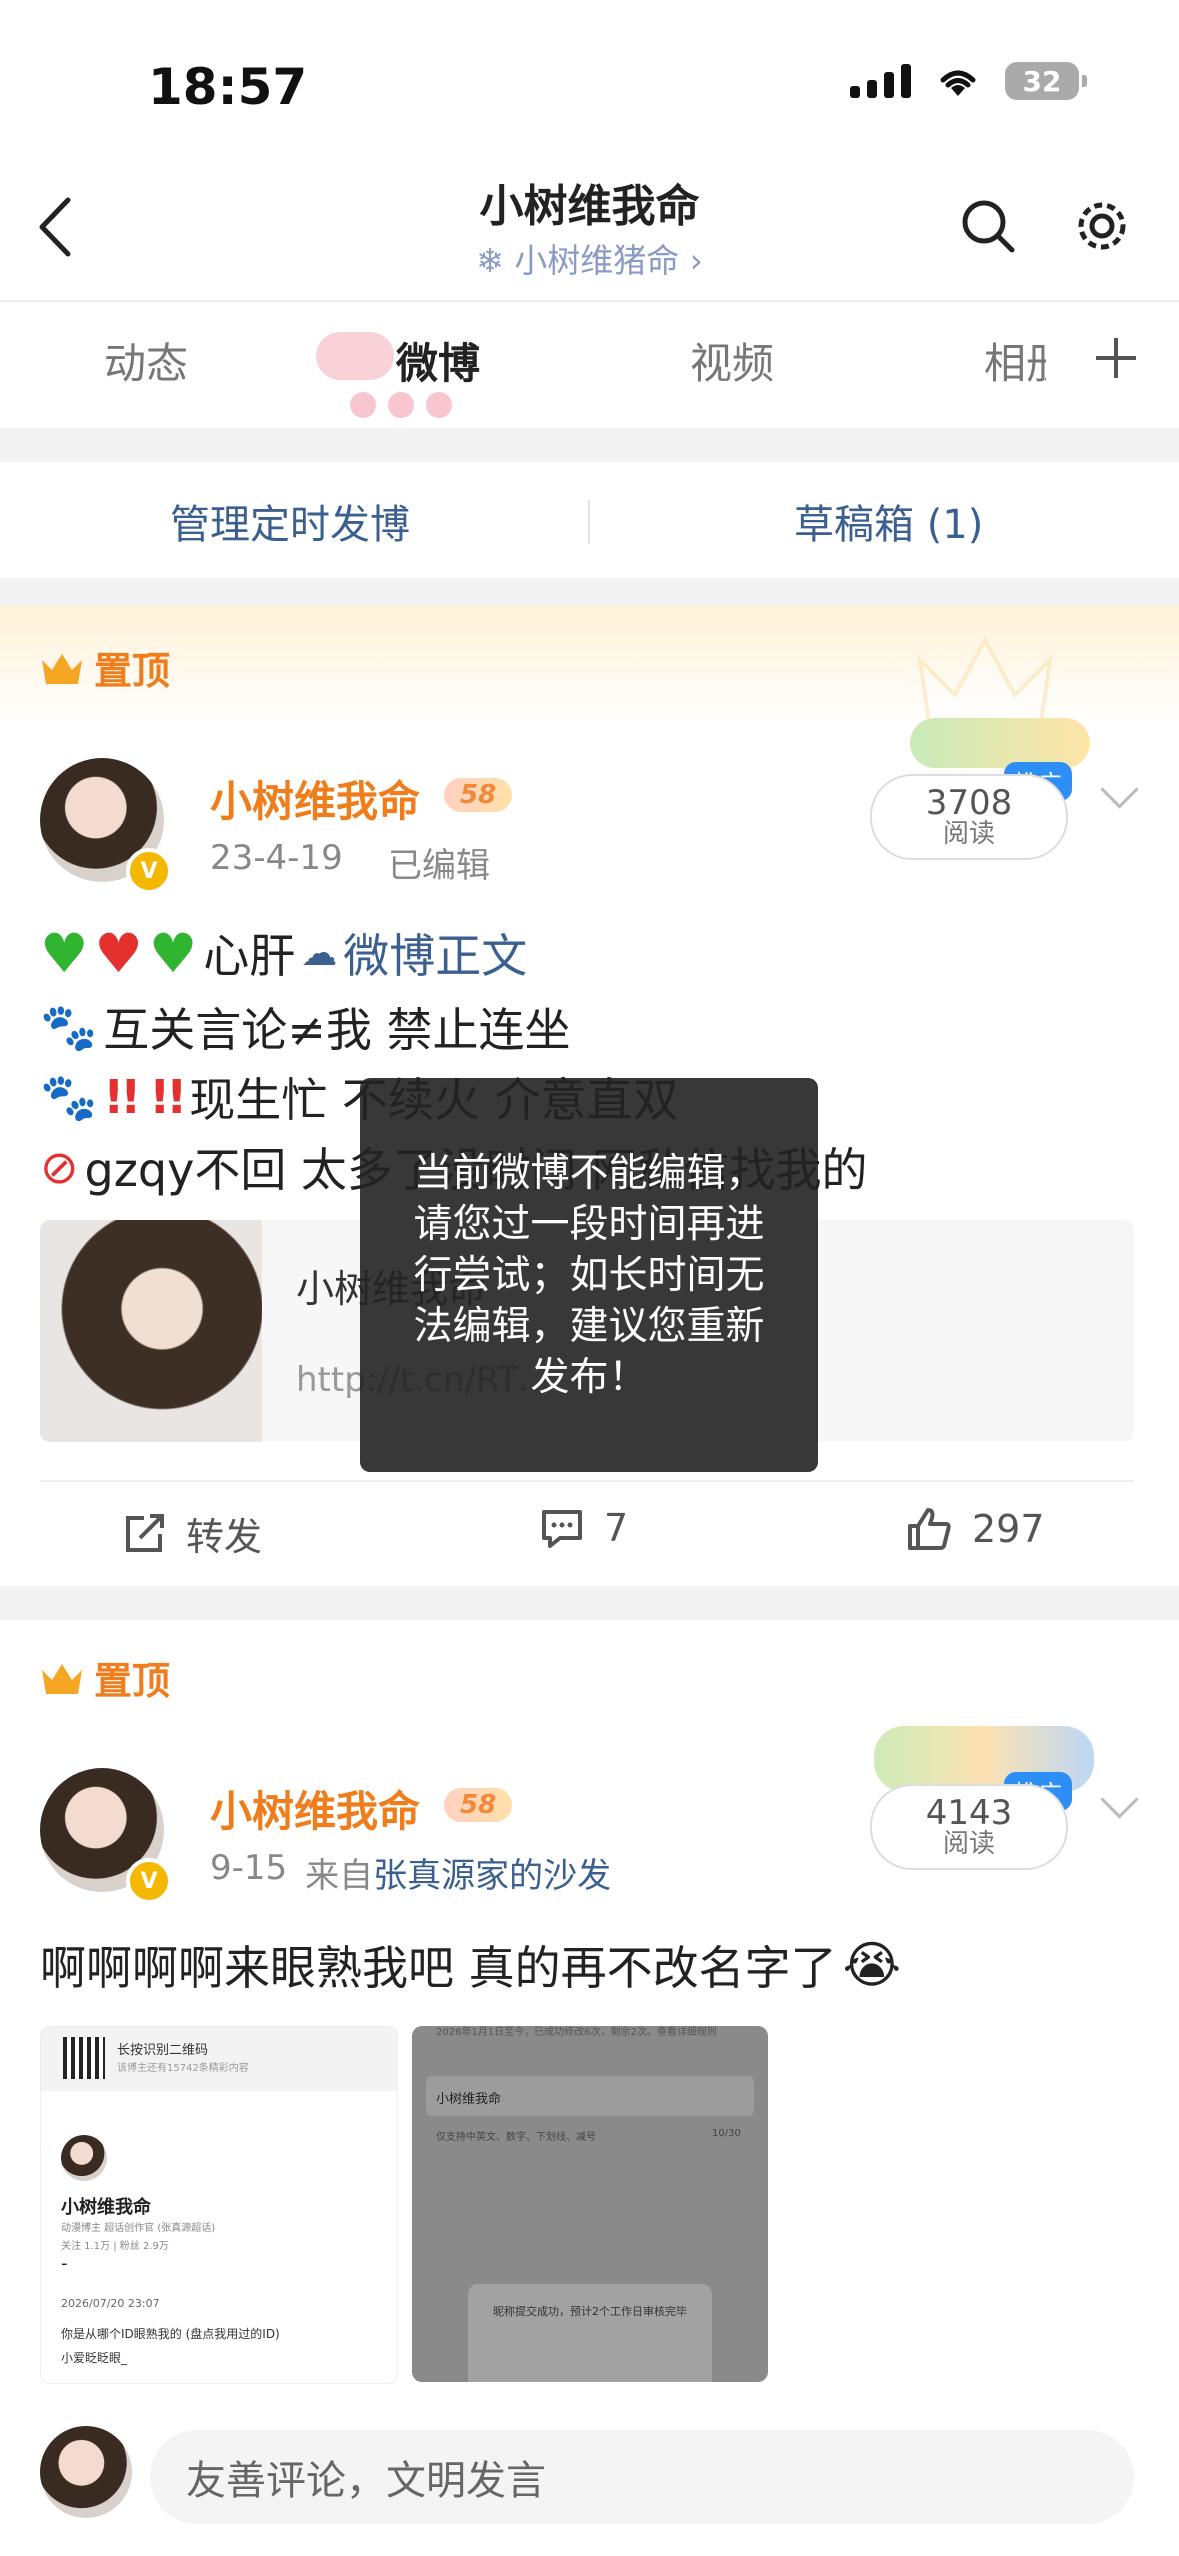 The width and height of the screenshot is (1179, 2556). What do you see at coordinates (145, 1097) in the screenshot?
I see `exclamation-icon: !! !!` at bounding box center [145, 1097].